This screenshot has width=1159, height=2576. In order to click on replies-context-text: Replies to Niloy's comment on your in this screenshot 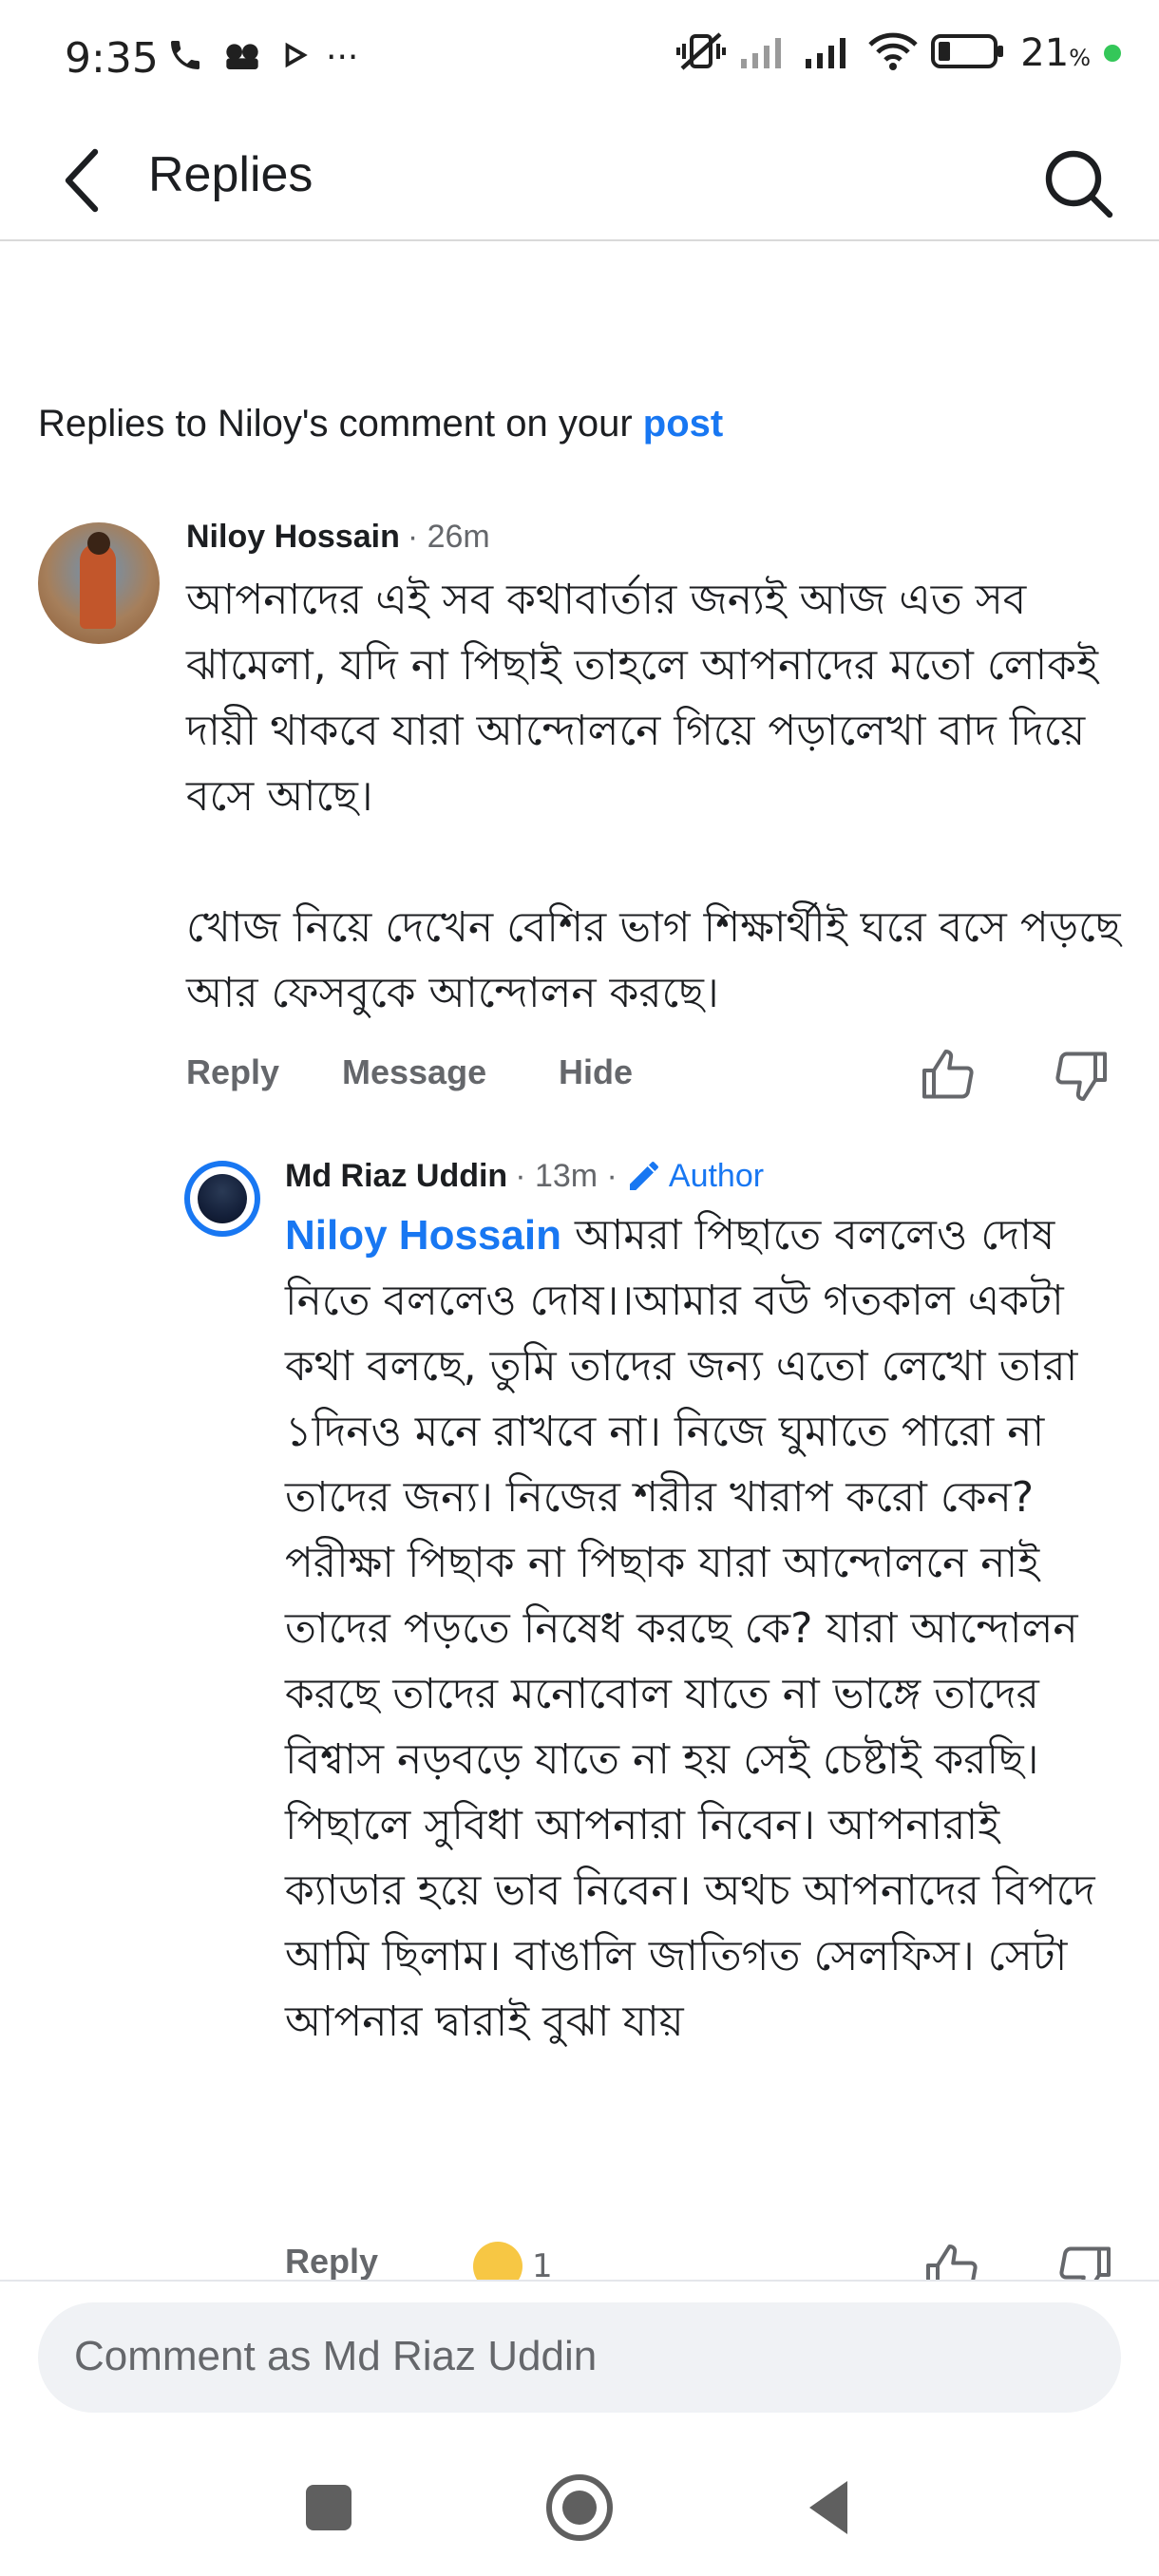, I will do `click(340, 424)`.